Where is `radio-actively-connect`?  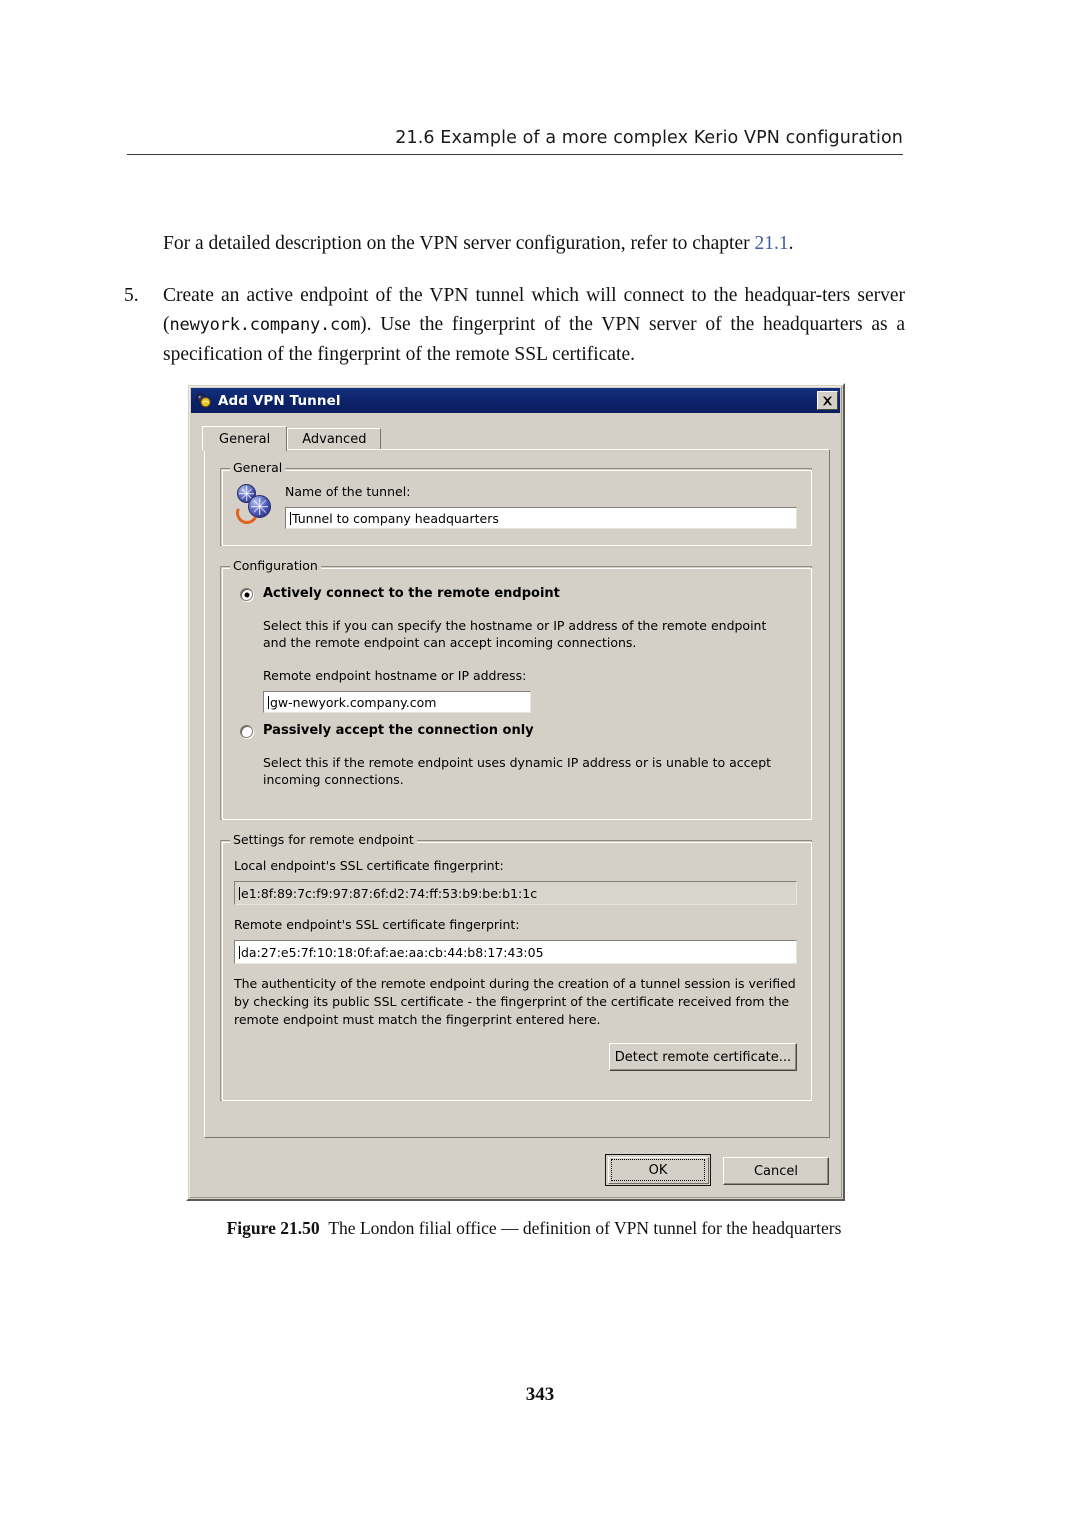
radio-actively-connect is located at coordinates (246, 594).